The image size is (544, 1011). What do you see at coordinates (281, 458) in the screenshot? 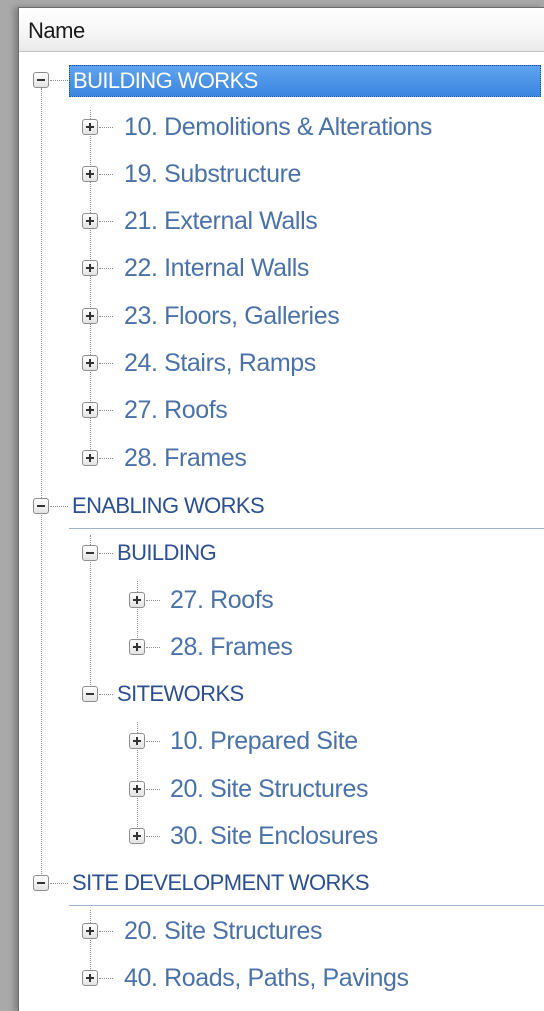
I see `tree-node-frames: 28. Frames` at bounding box center [281, 458].